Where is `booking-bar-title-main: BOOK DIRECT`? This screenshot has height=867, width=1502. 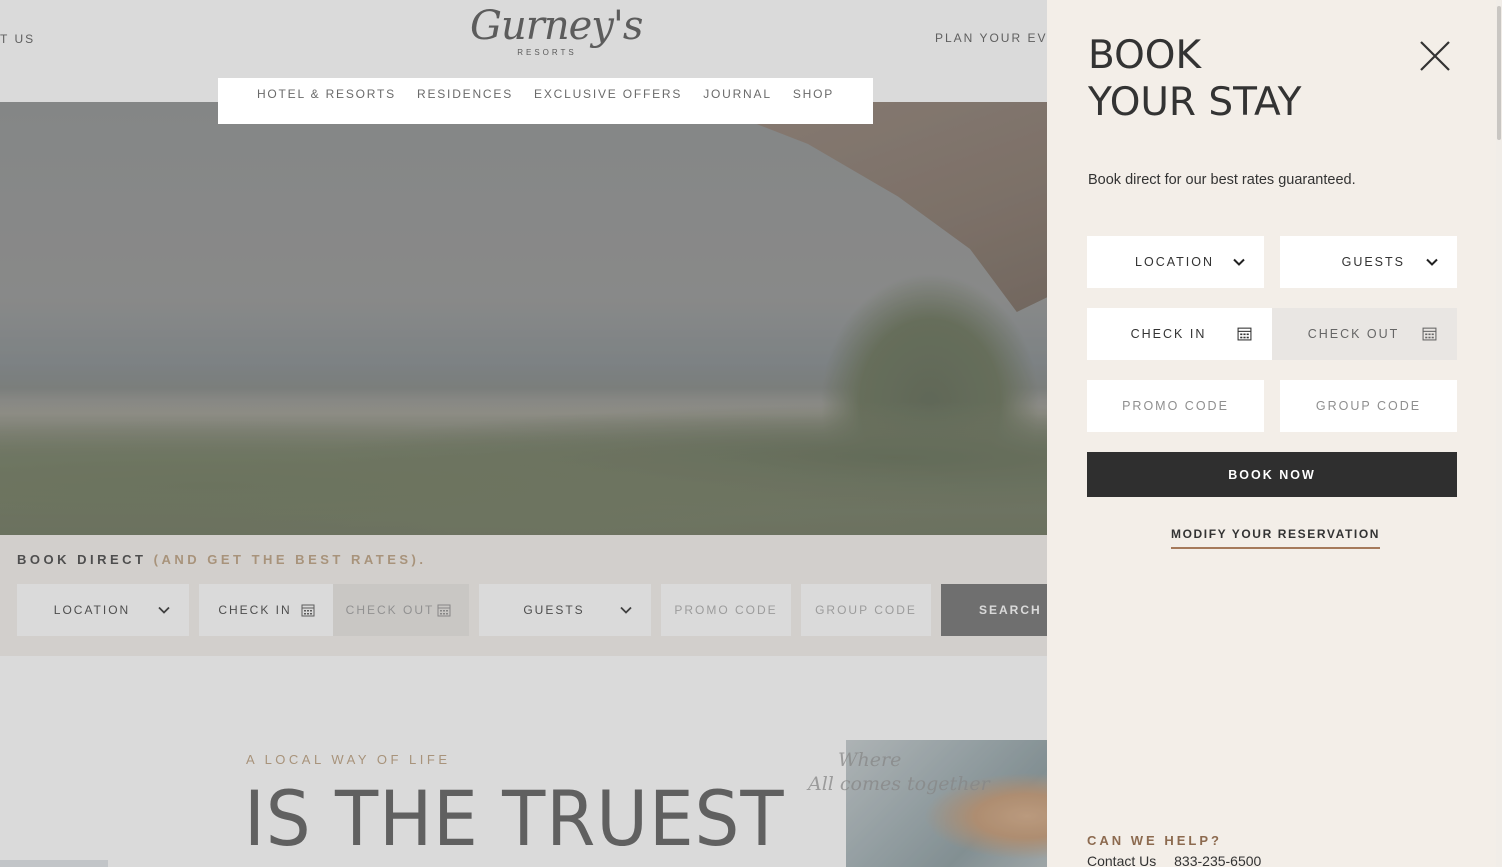 booking-bar-title-main: BOOK DIRECT is located at coordinates (82, 559).